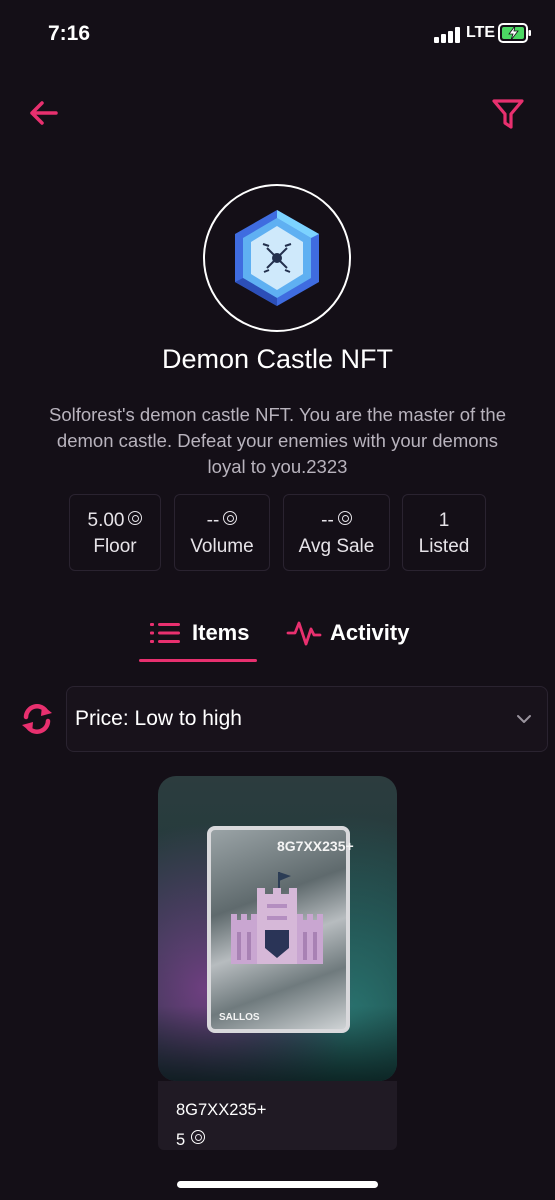  What do you see at coordinates (448, 35) in the screenshot?
I see `signal-icon` at bounding box center [448, 35].